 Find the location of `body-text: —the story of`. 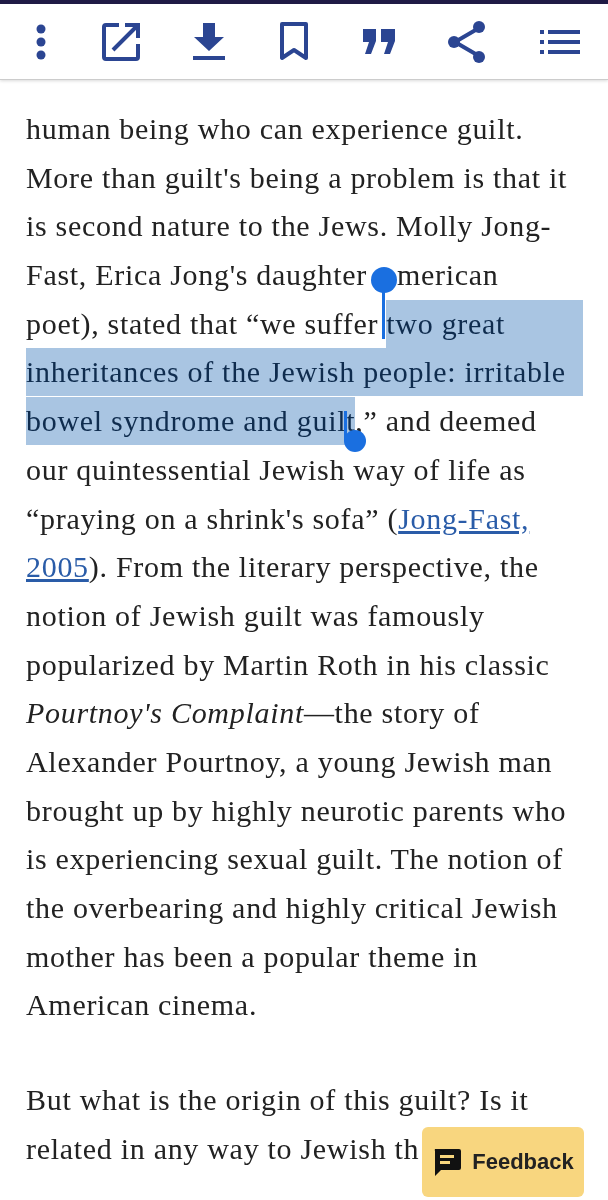

body-text: —the story of is located at coordinates (391, 713).